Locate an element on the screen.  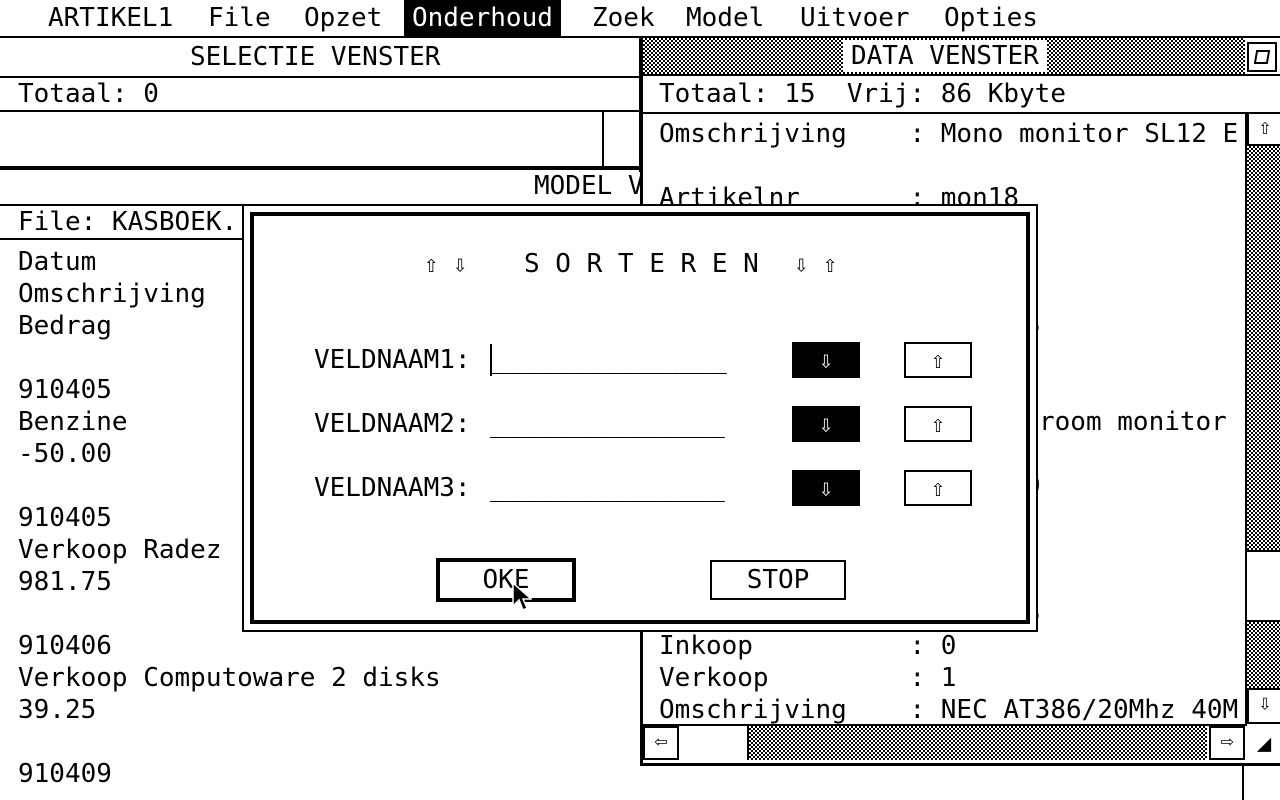
stop-button: STOP is located at coordinates (778, 580).